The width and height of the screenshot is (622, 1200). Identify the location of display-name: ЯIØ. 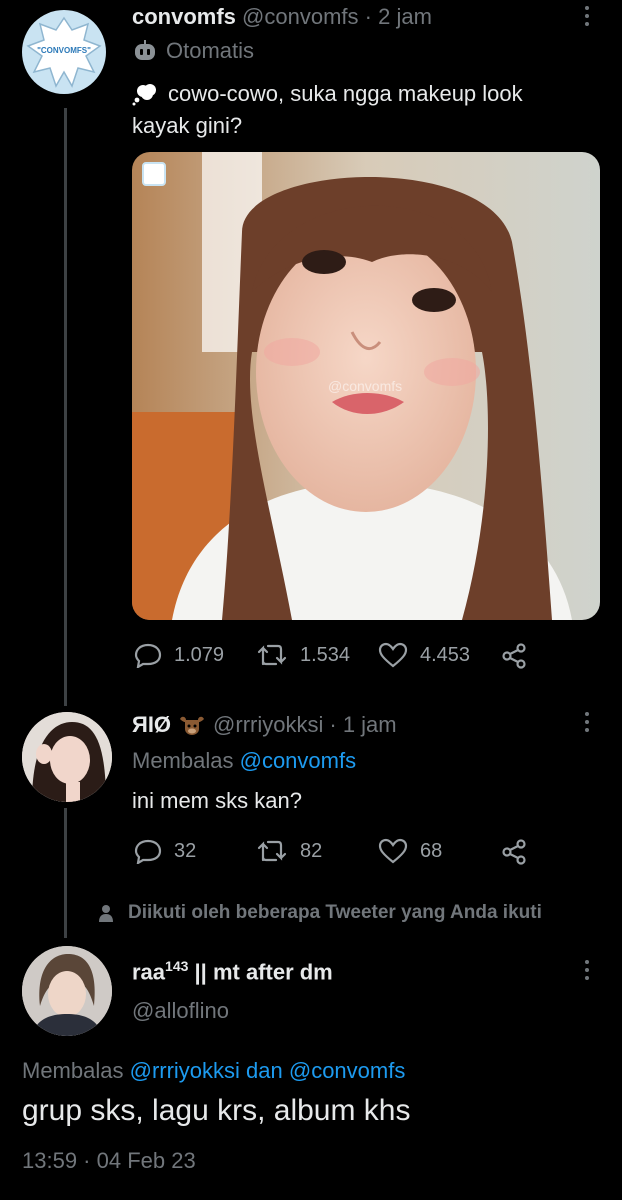
(151, 725).